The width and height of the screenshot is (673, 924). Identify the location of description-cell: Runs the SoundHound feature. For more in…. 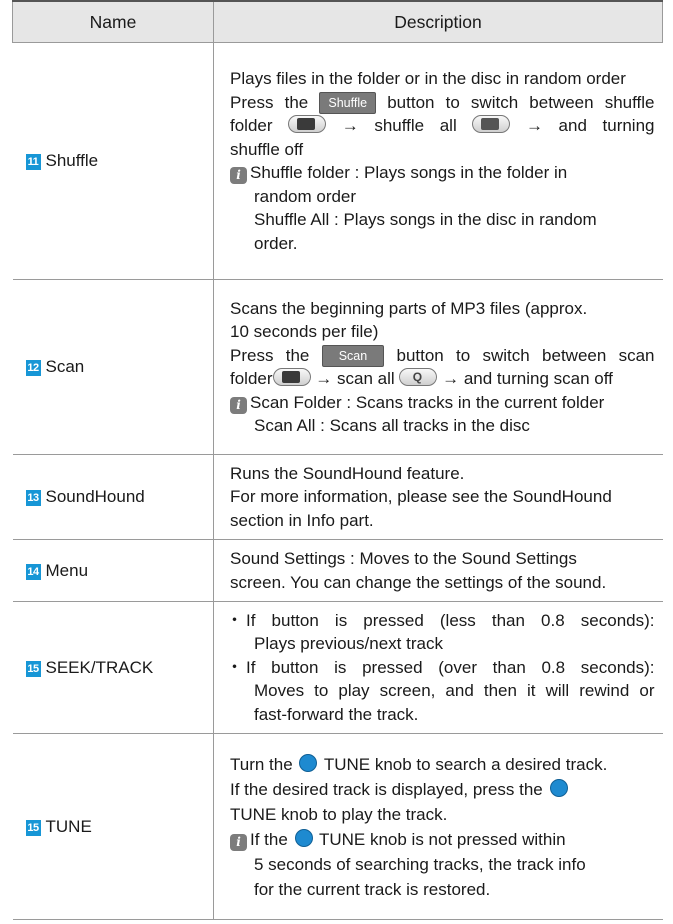
(438, 497).